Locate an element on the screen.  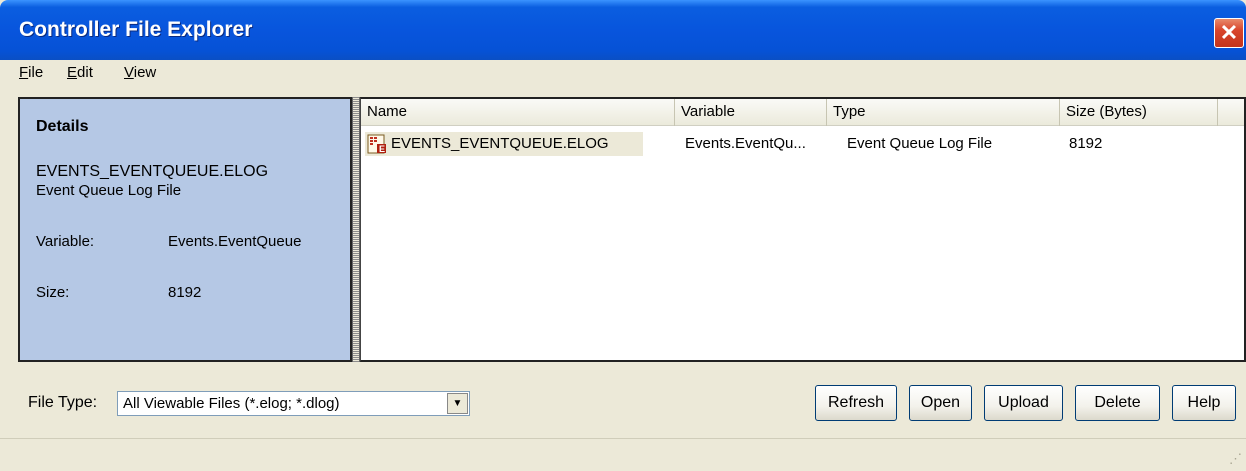
details-heading: Details is located at coordinates (62, 126).